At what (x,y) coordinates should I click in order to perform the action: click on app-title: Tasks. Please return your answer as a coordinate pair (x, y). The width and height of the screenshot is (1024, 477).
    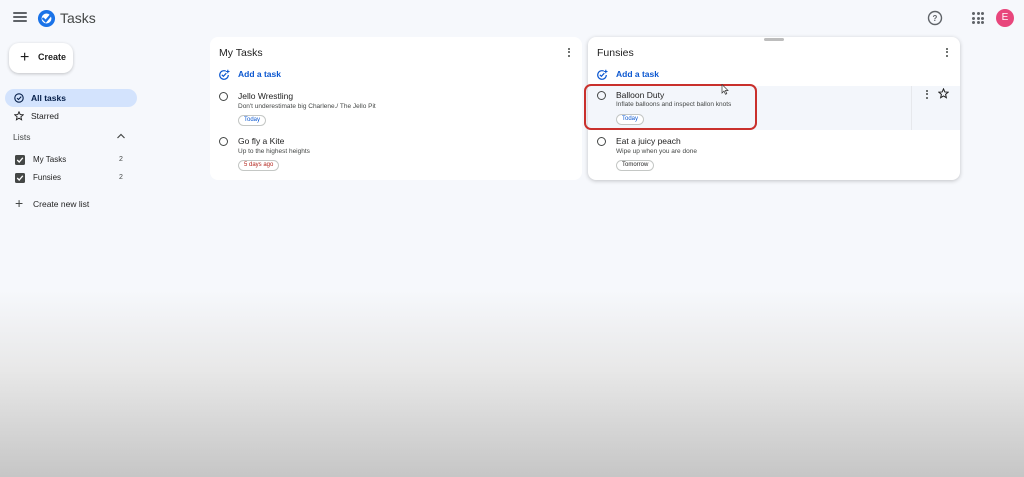
    Looking at the image, I should click on (78, 18).